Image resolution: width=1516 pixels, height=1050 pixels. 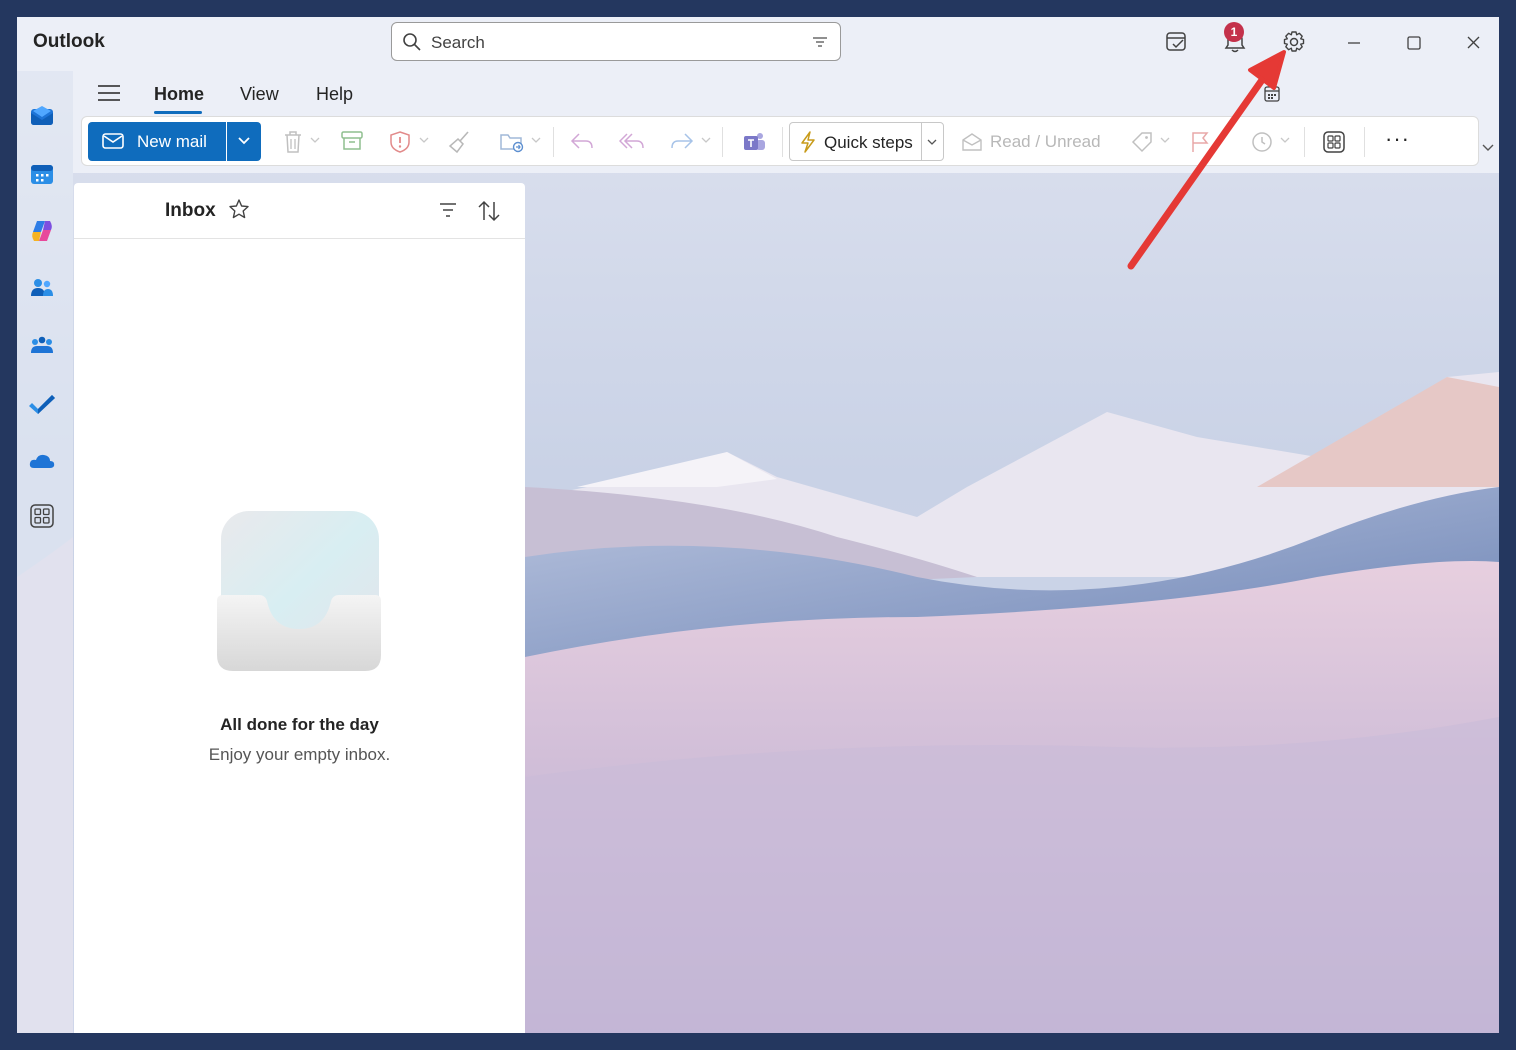 I want to click on new-mail-label: New mail, so click(x=172, y=141).